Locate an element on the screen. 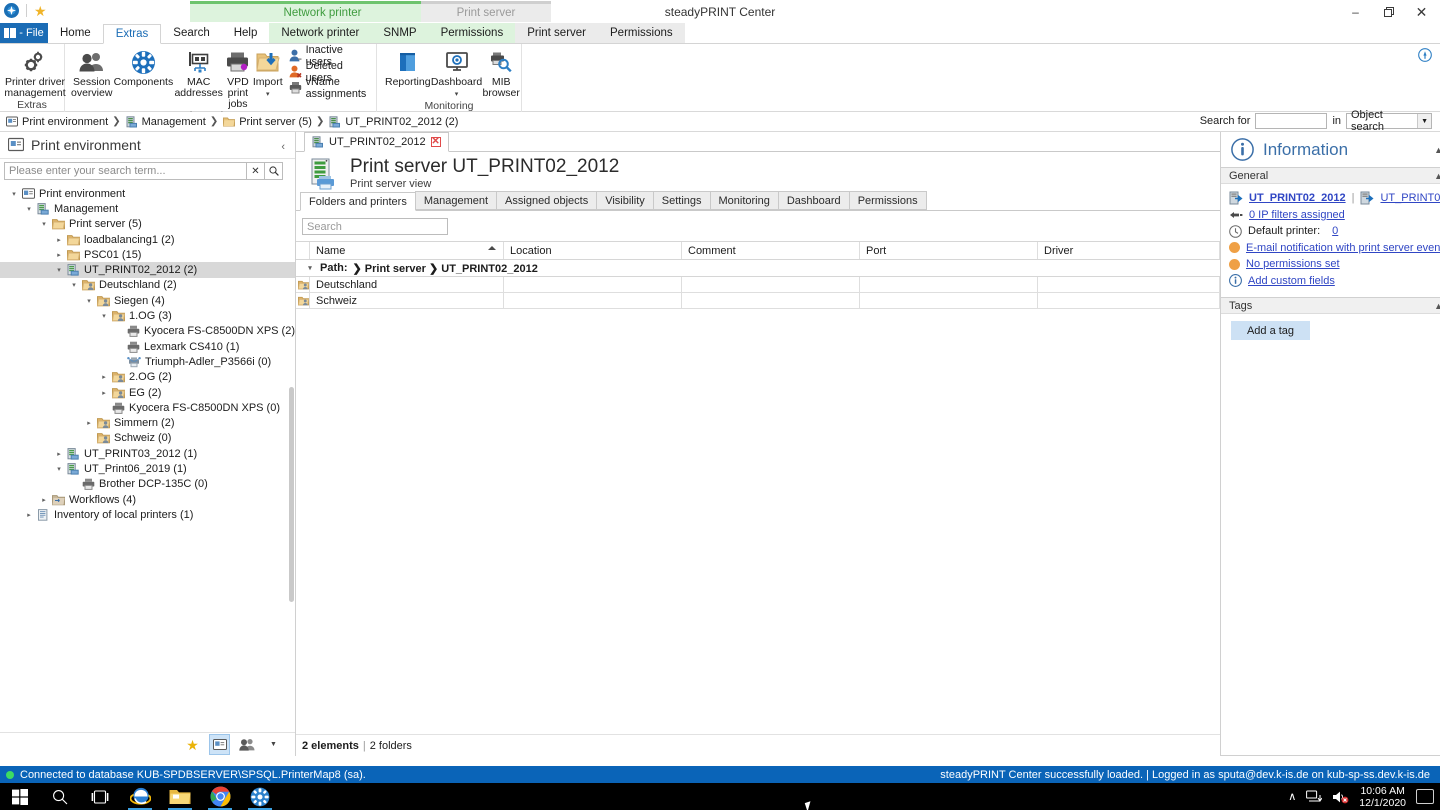  print-environment-view-button is located at coordinates (219, 744).